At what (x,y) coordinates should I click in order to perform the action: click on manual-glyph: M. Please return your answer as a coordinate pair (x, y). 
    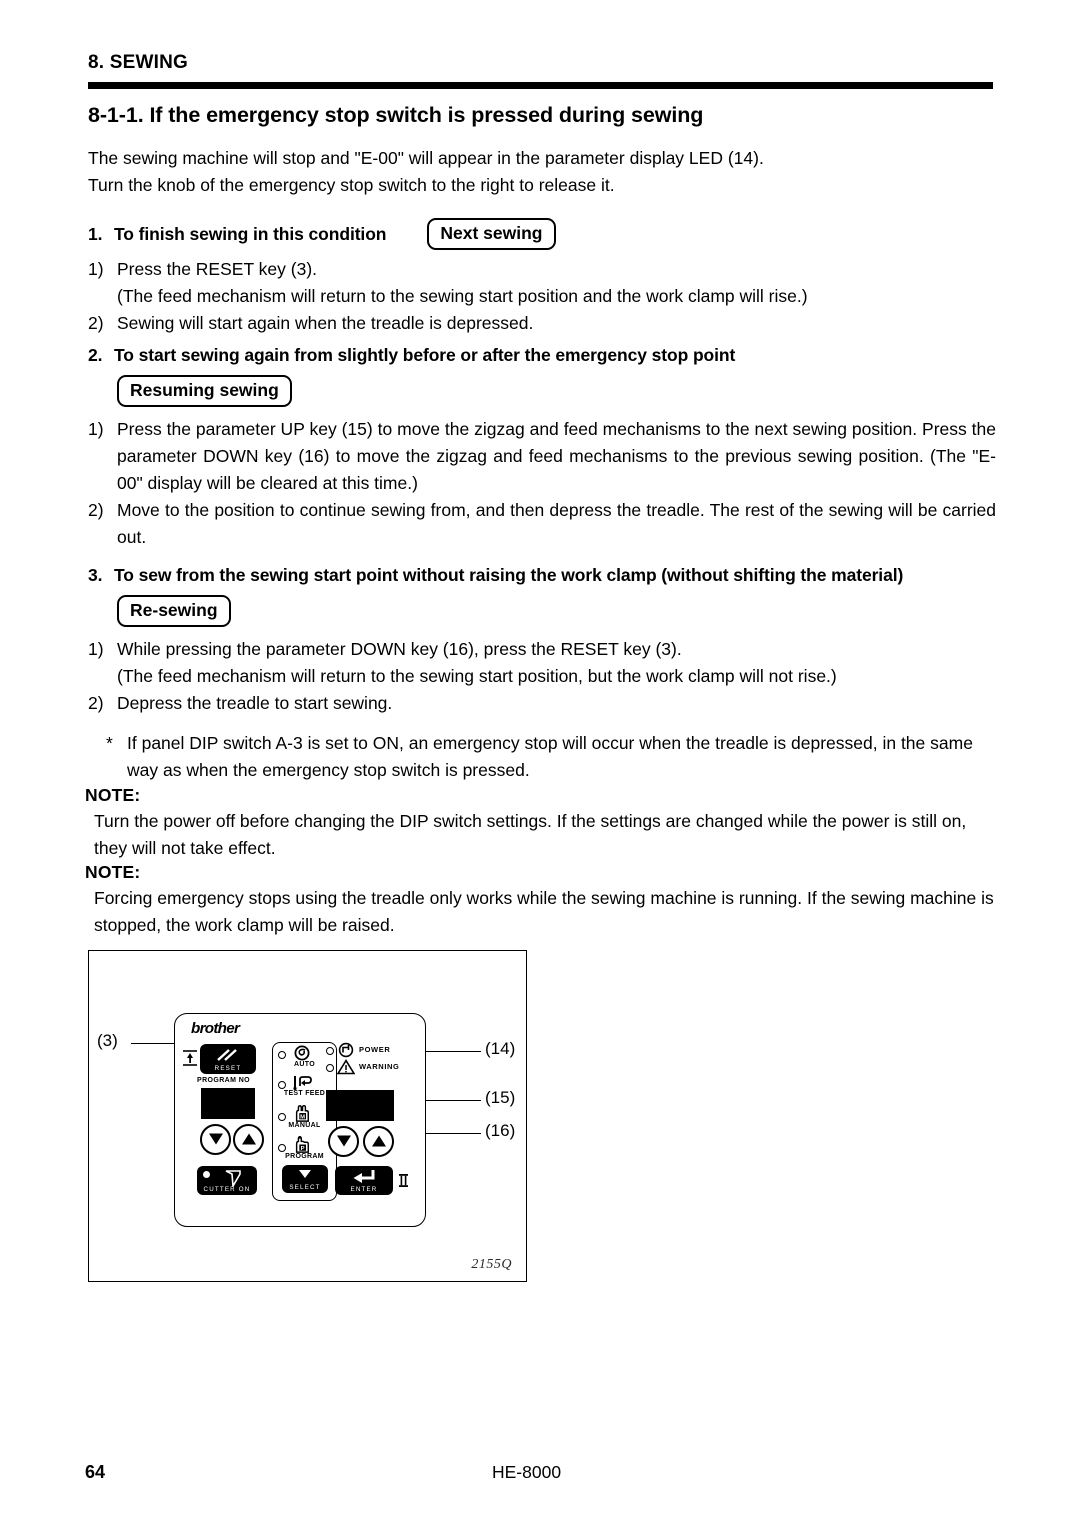
    Looking at the image, I should click on (302, 1117).